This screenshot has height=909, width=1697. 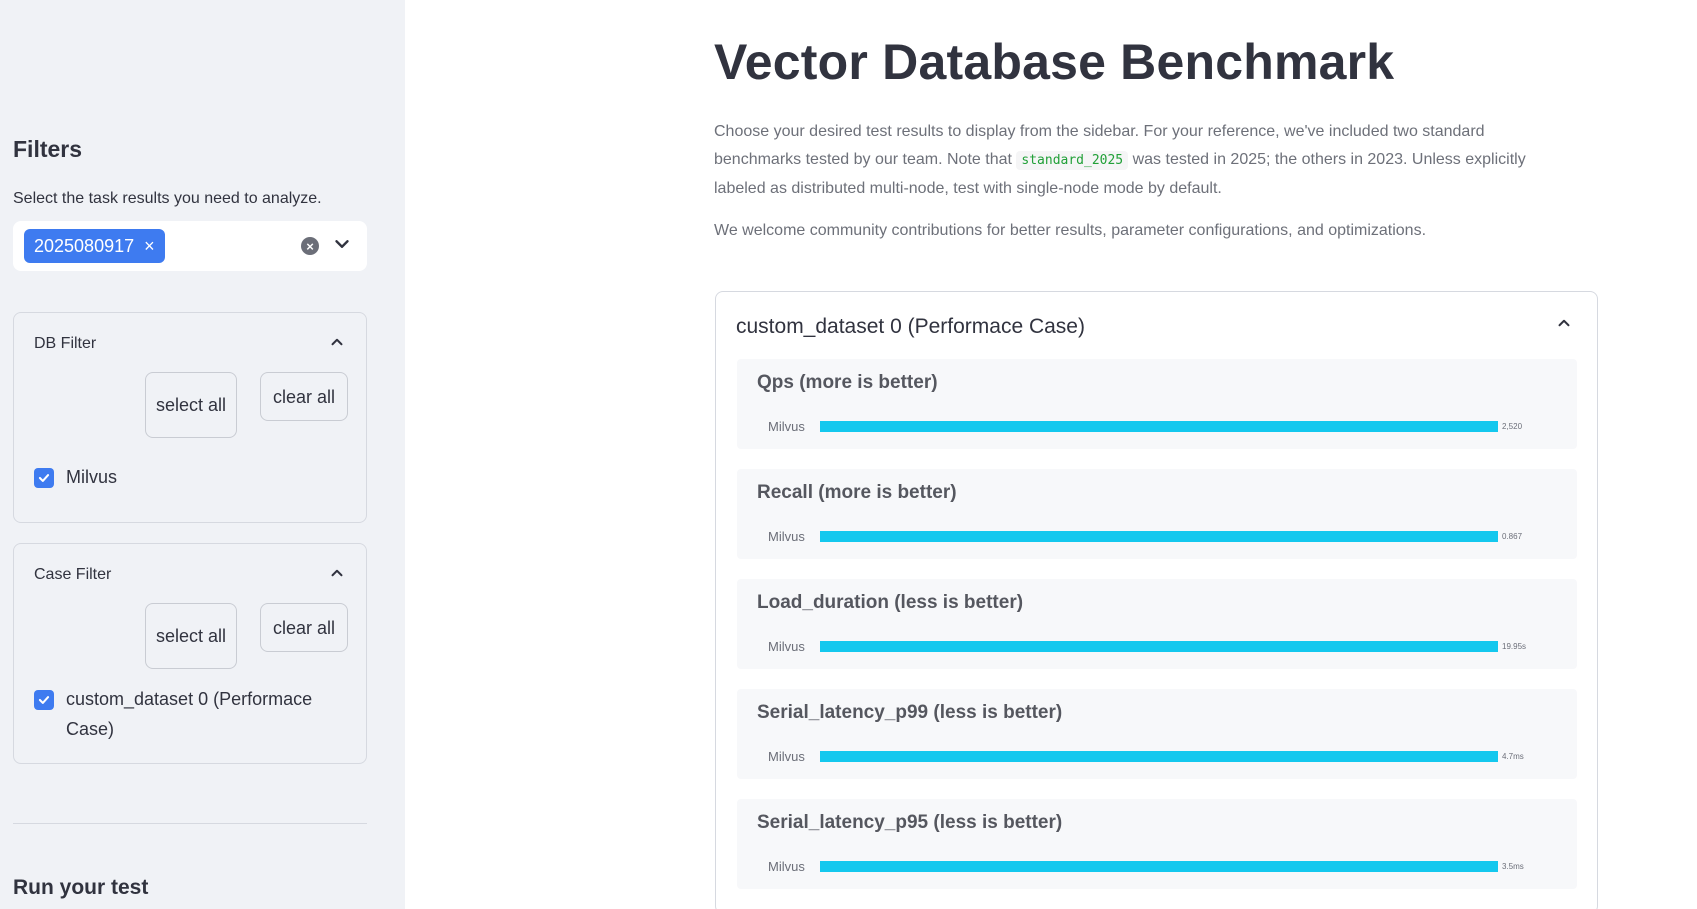 I want to click on db-filter-title: DB Filter, so click(x=65, y=344).